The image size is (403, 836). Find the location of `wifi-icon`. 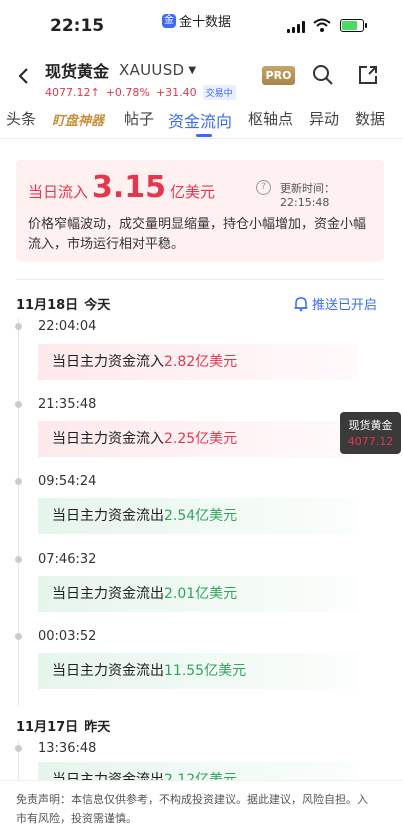

wifi-icon is located at coordinates (322, 25).